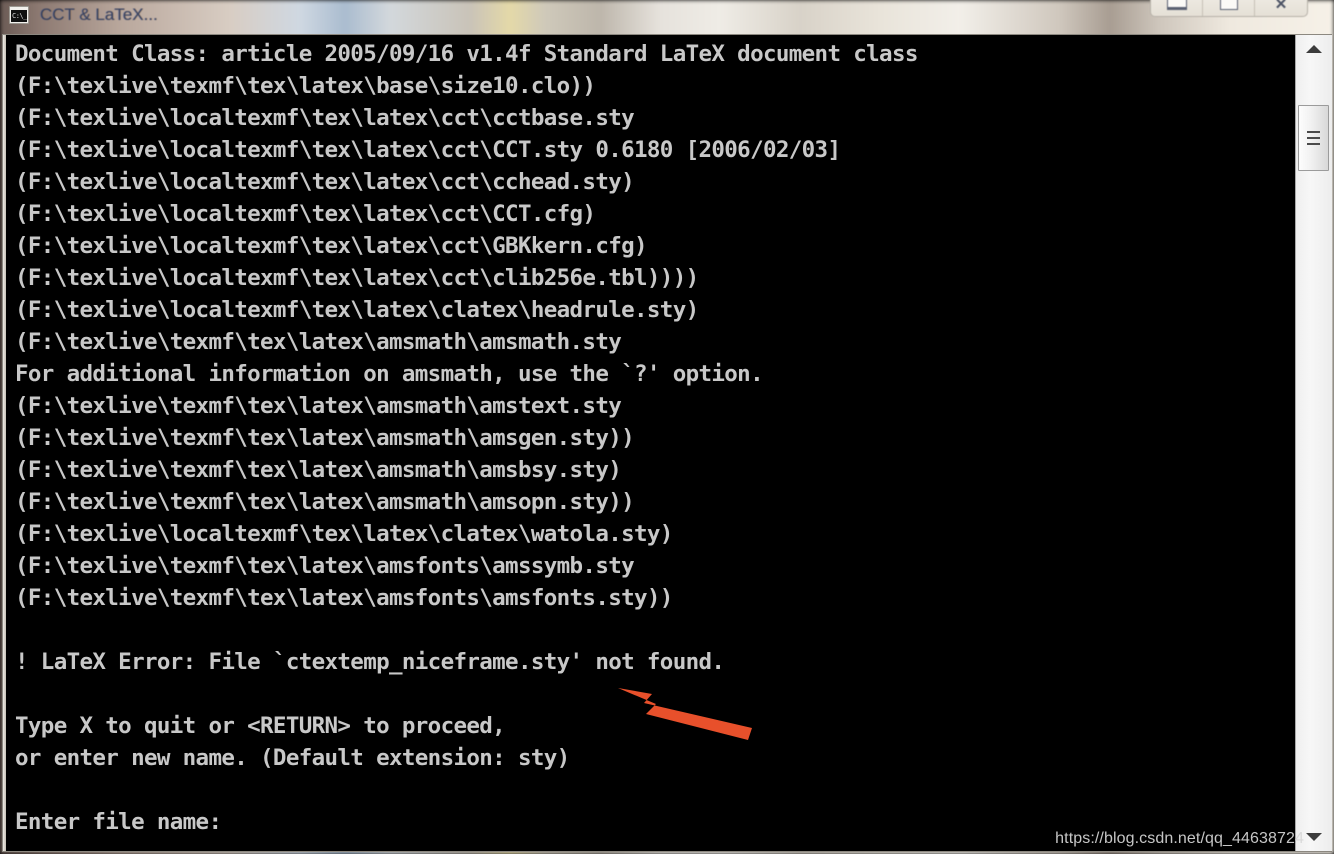 Image resolution: width=1334 pixels, height=854 pixels. What do you see at coordinates (1228, 5) in the screenshot?
I see `maximize-icon` at bounding box center [1228, 5].